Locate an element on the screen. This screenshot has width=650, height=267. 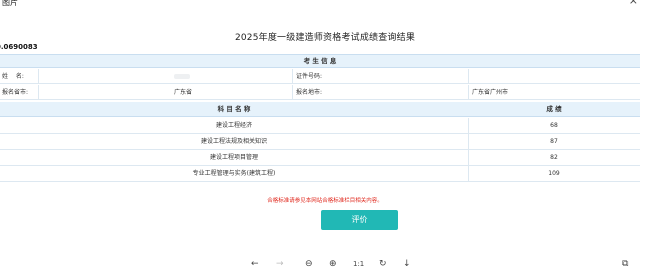
download-icon: ↓ is located at coordinates (407, 262).